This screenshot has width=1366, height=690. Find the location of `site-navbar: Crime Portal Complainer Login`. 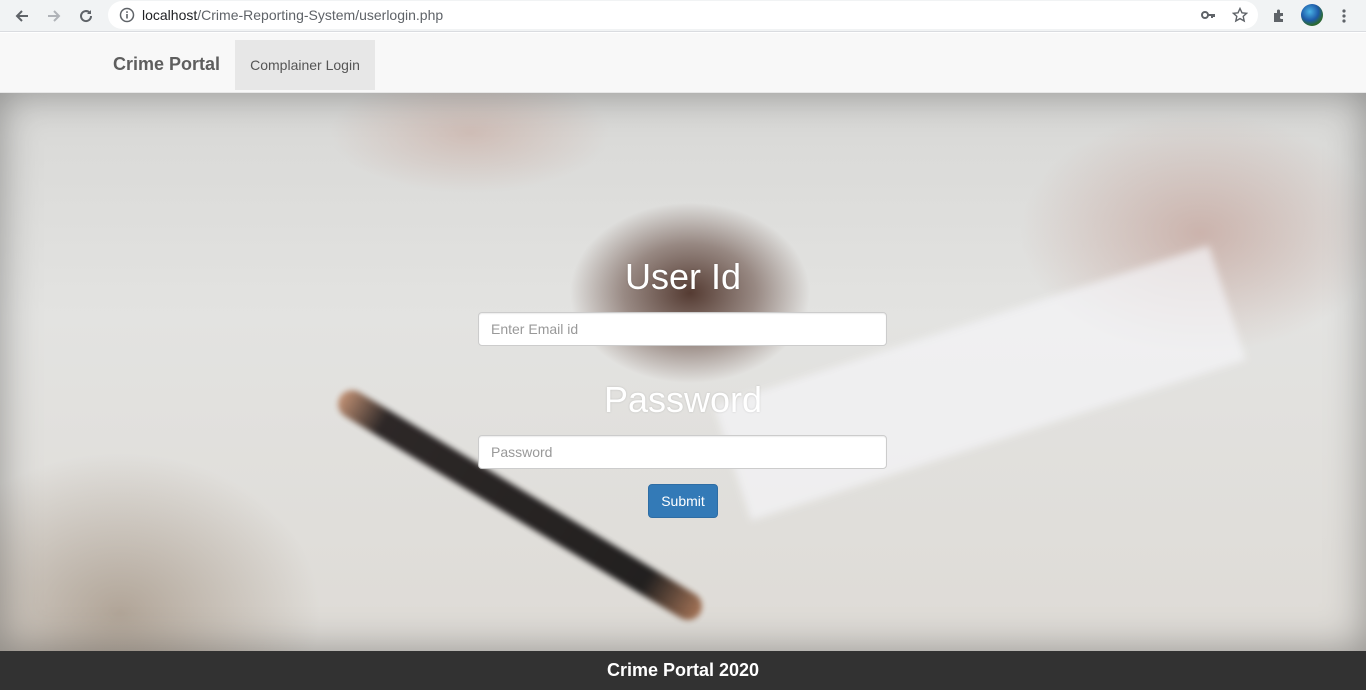

site-navbar: Crime Portal Complainer Login is located at coordinates (683, 63).